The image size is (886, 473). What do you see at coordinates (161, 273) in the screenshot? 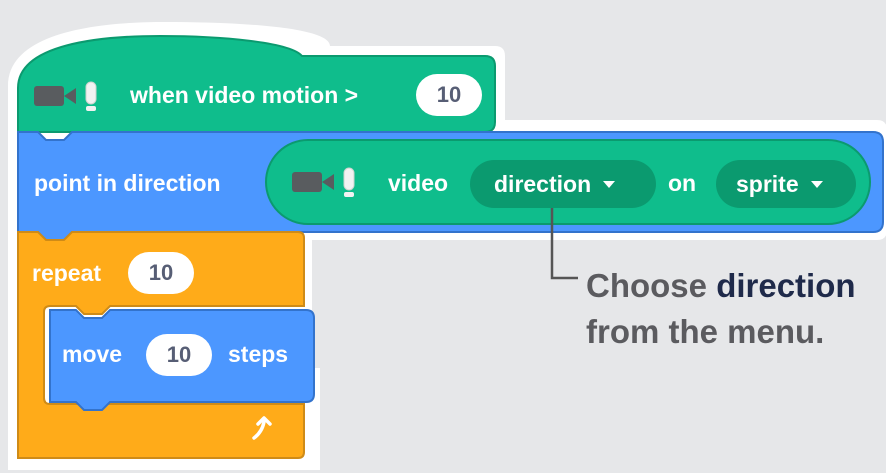
I see `repeat-count-input: 10` at bounding box center [161, 273].